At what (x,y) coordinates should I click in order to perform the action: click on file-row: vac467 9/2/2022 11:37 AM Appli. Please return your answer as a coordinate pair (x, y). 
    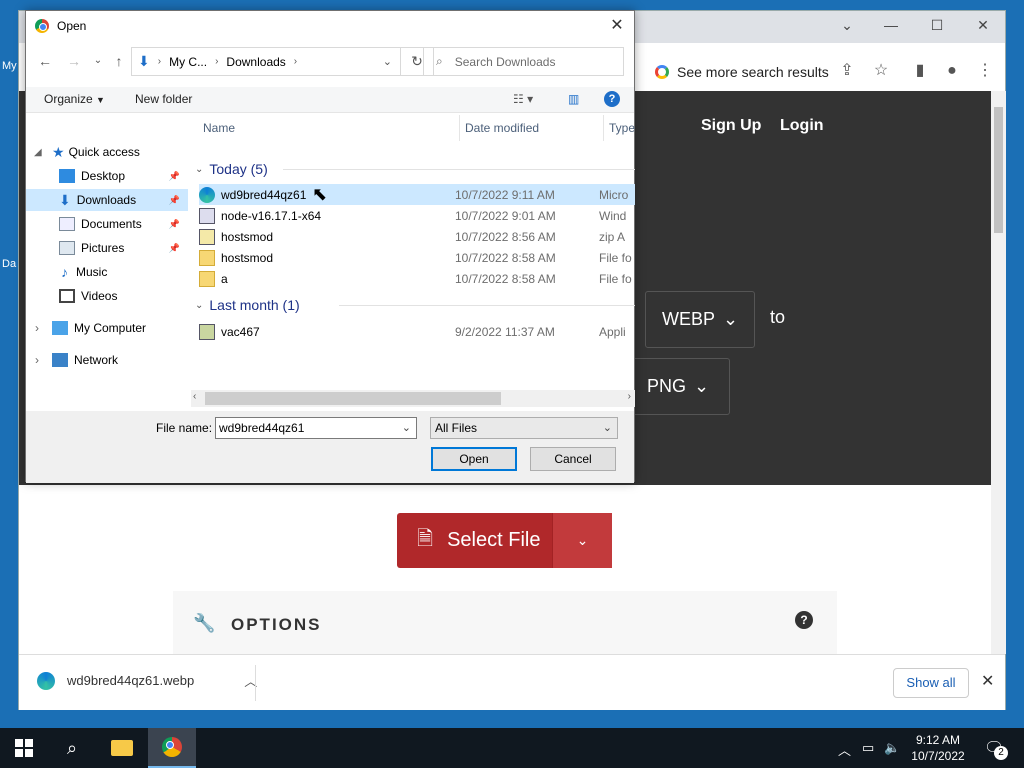
    Looking at the image, I should click on (417, 331).